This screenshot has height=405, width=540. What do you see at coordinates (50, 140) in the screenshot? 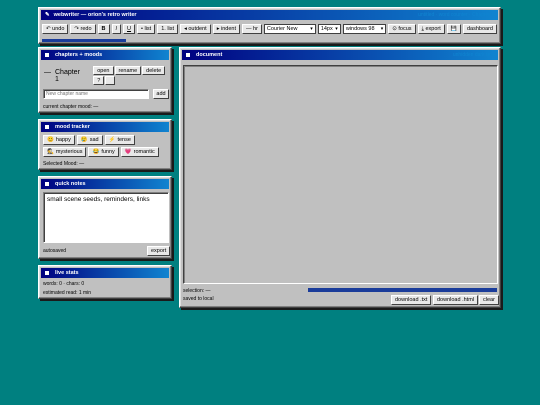
I see `happy-icon: 😊` at bounding box center [50, 140].